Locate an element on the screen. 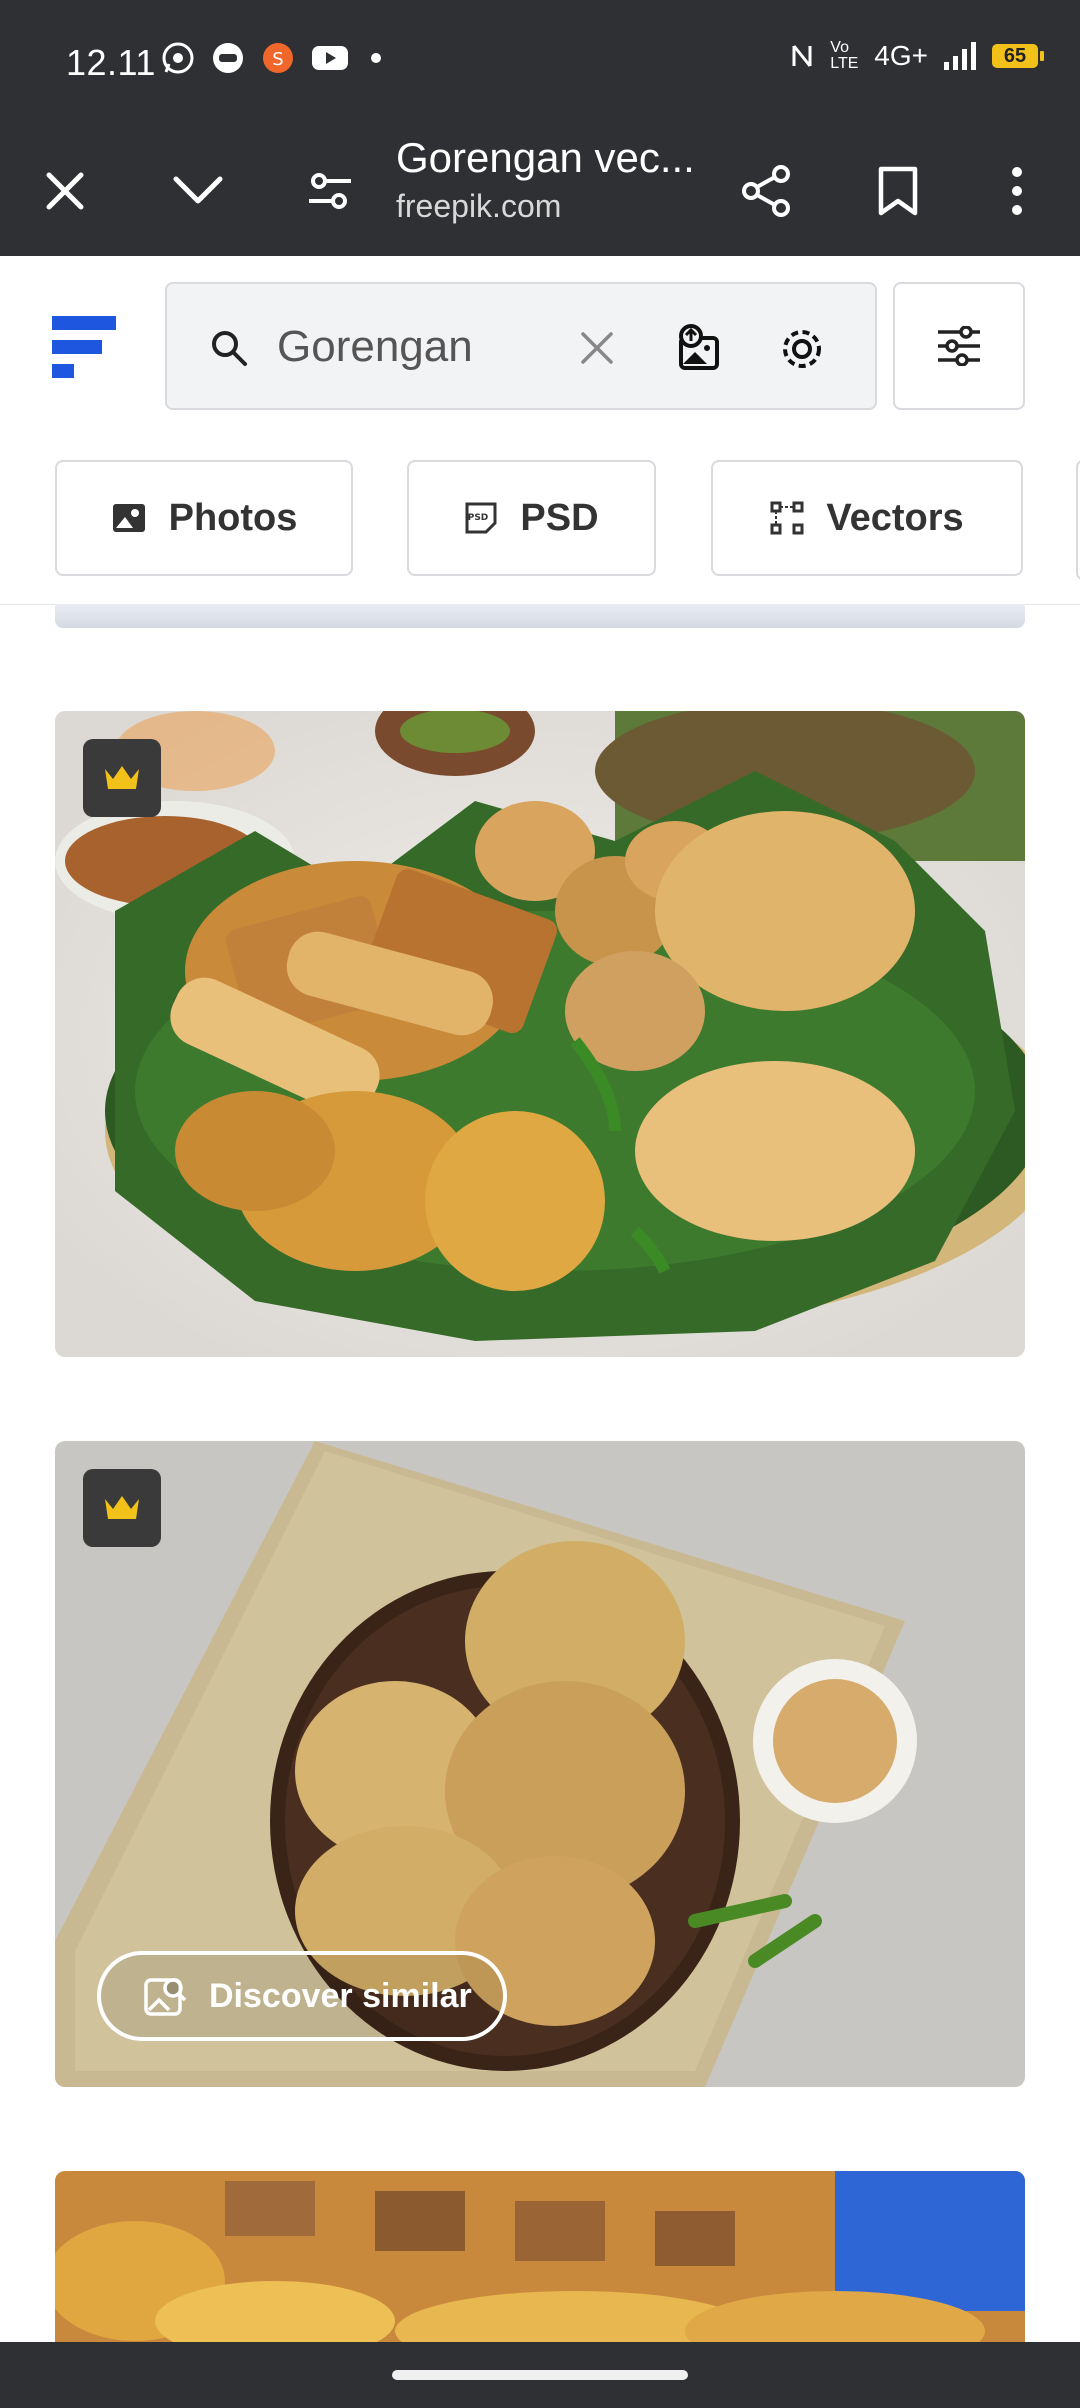 This screenshot has height=2408, width=1080. filter-chip-vectors: Vectors is located at coordinates (867, 518).